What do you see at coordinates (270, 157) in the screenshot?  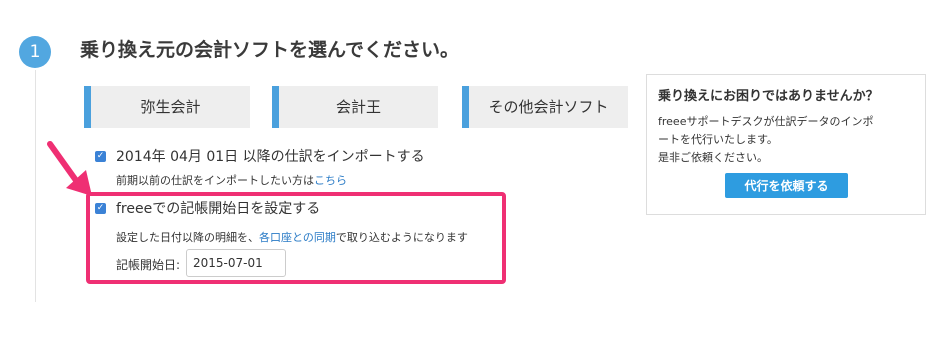 I see `import-option-label: 2014年 04月 01日 以降の仕訳をインポートする` at bounding box center [270, 157].